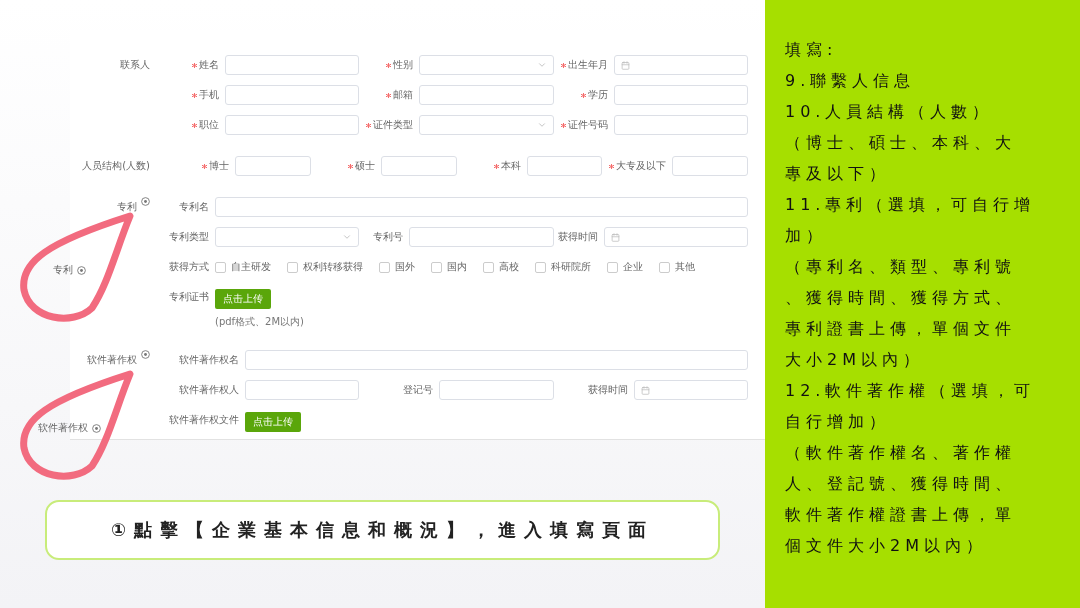  I want to click on checkbox-label: 国内, so click(457, 267).